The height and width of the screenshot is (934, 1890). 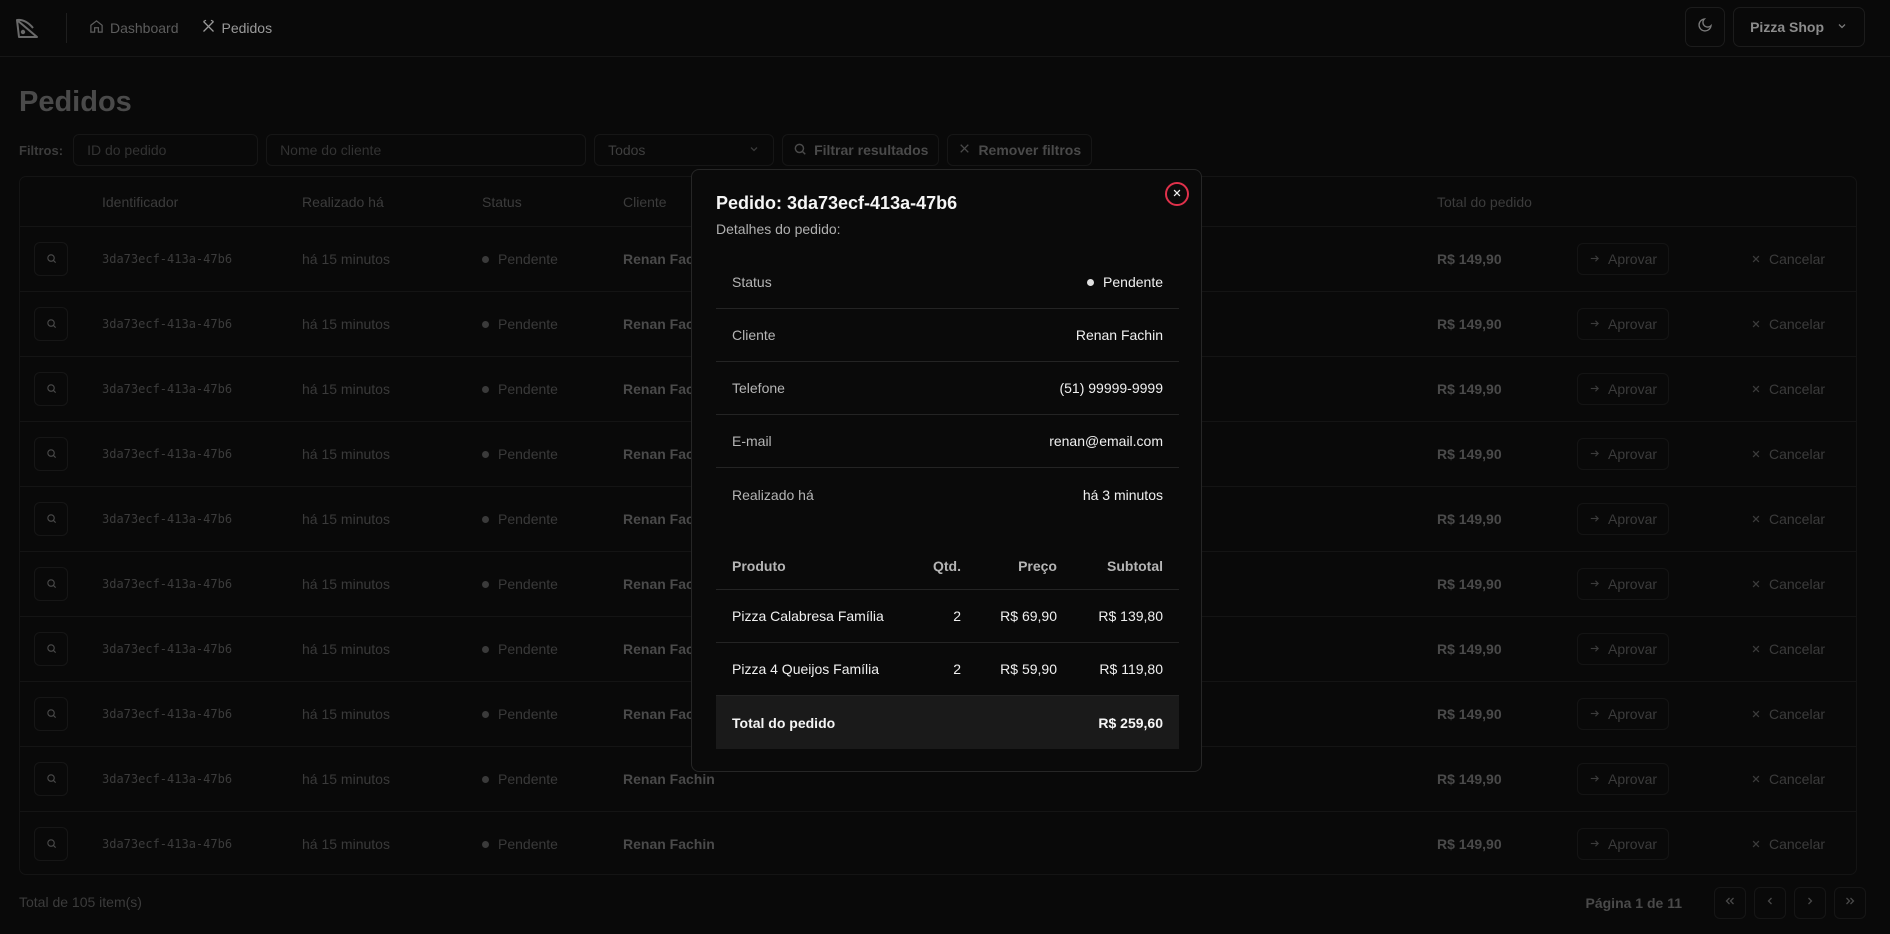 What do you see at coordinates (669, 844) in the screenshot?
I see `order-customer: Renan Fachin` at bounding box center [669, 844].